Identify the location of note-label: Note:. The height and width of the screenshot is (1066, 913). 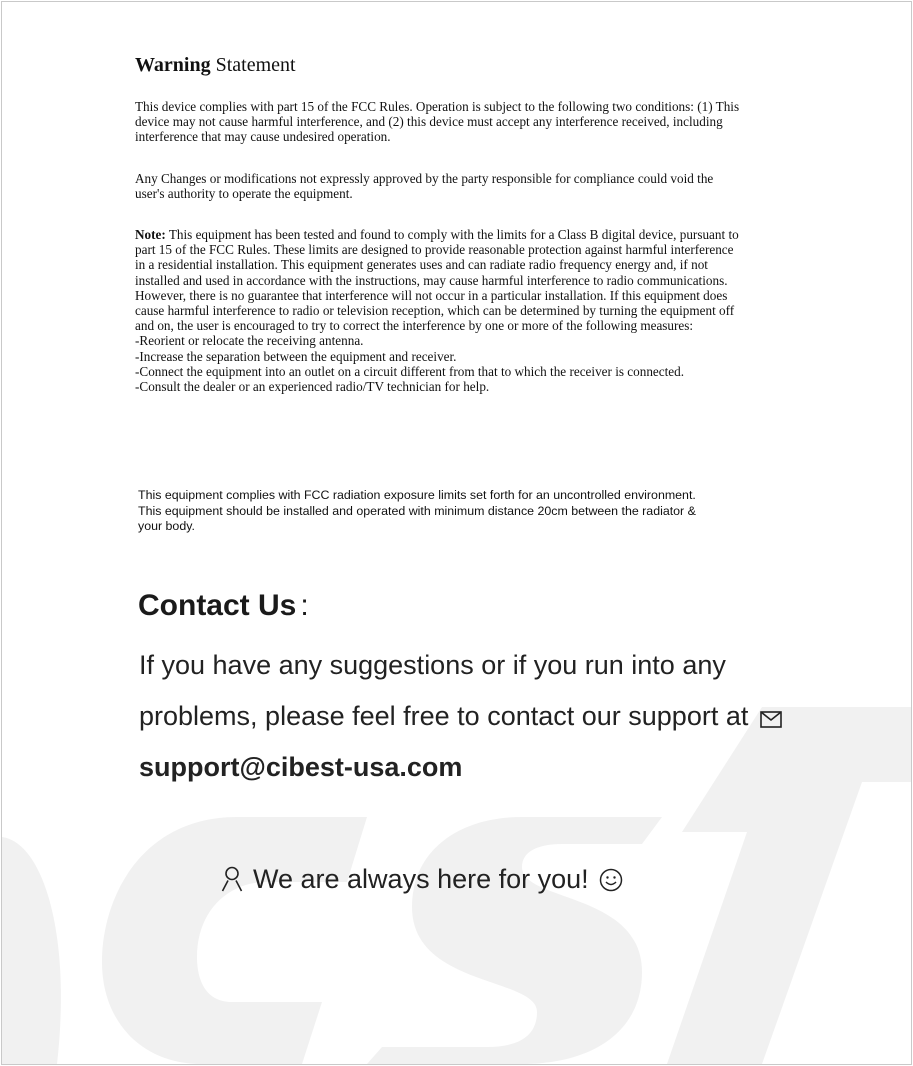
(150, 234).